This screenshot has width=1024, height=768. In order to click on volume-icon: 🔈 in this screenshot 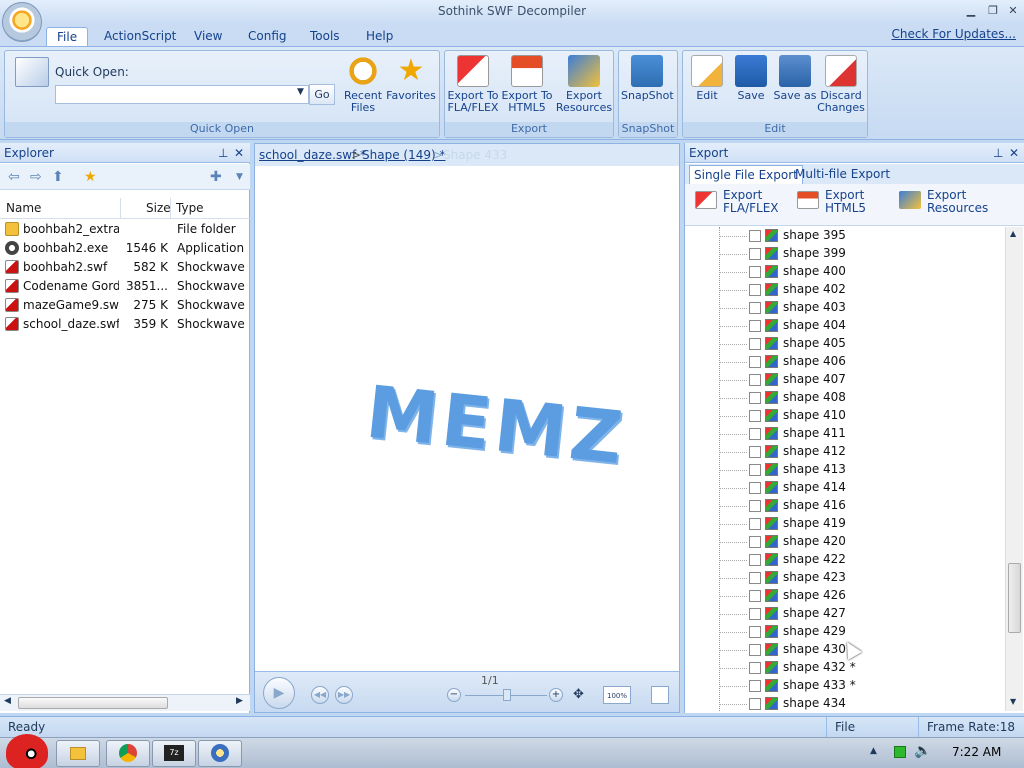, I will do `click(922, 751)`.